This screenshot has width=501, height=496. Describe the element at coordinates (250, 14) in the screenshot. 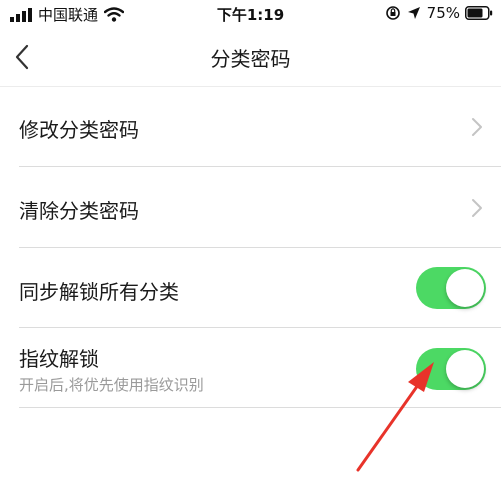

I see `status-bar: 中国联通 下午1:19 75%` at that location.